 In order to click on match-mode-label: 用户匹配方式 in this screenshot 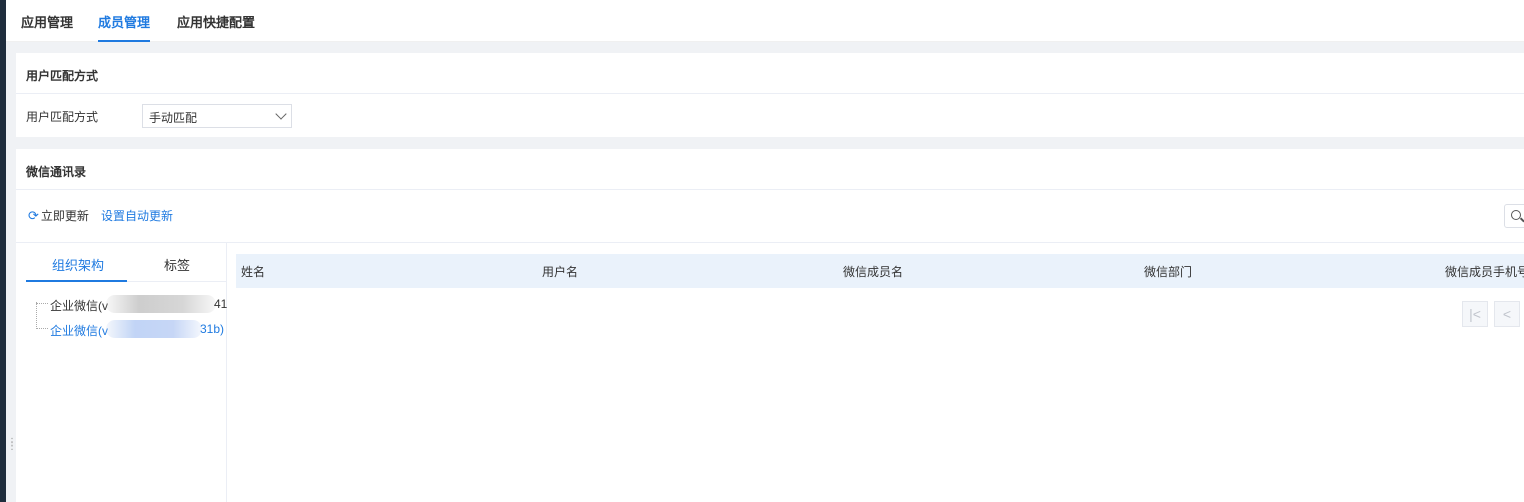, I will do `click(62, 117)`.